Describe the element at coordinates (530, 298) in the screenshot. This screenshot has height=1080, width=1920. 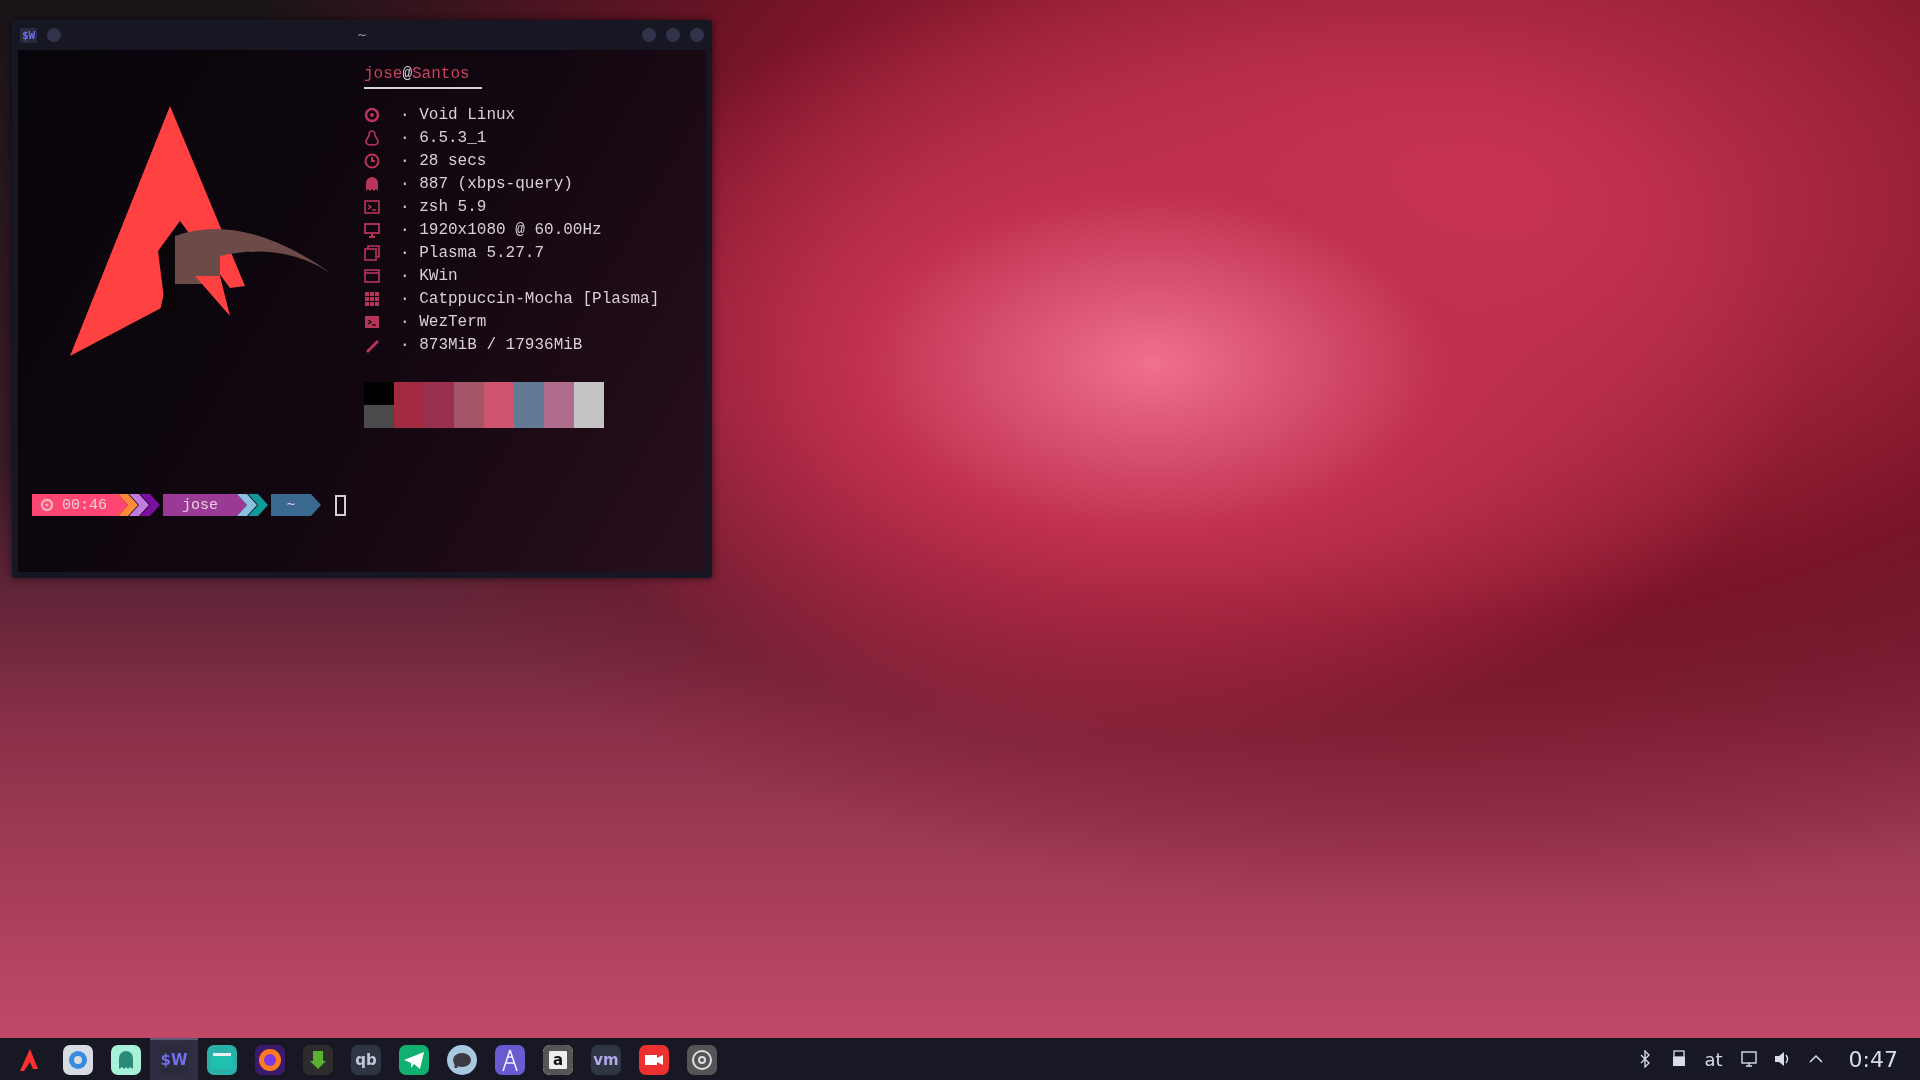
I see `info-text: · Catppuccin-Mocha [Plasma]` at that location.